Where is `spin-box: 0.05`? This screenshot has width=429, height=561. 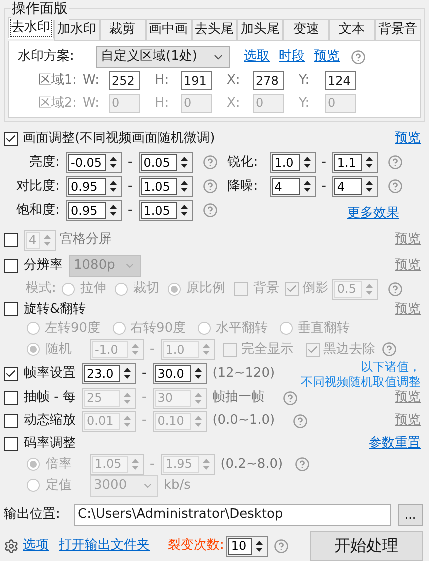 spin-box: 0.05 is located at coordinates (165, 162).